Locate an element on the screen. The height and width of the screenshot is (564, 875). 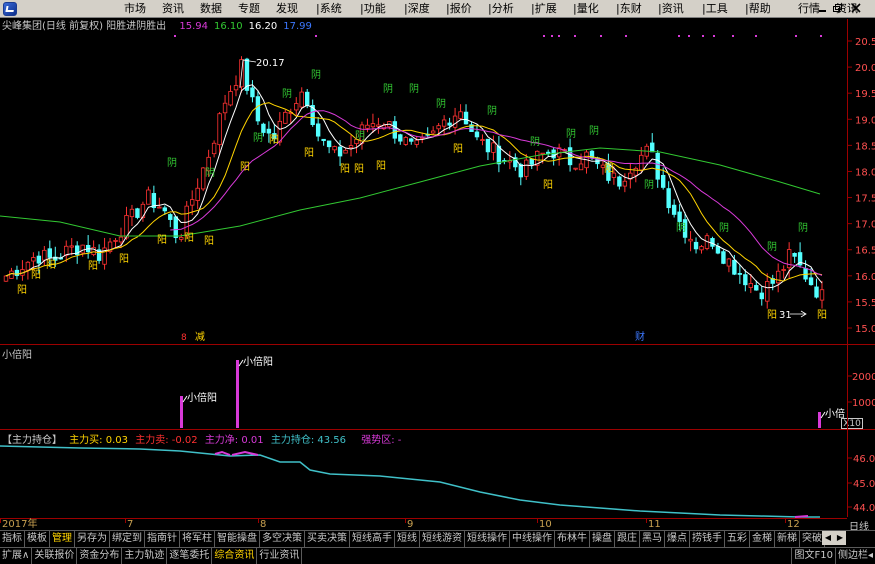
indicator-tab-13: 短线操作 is located at coordinates (487, 539).